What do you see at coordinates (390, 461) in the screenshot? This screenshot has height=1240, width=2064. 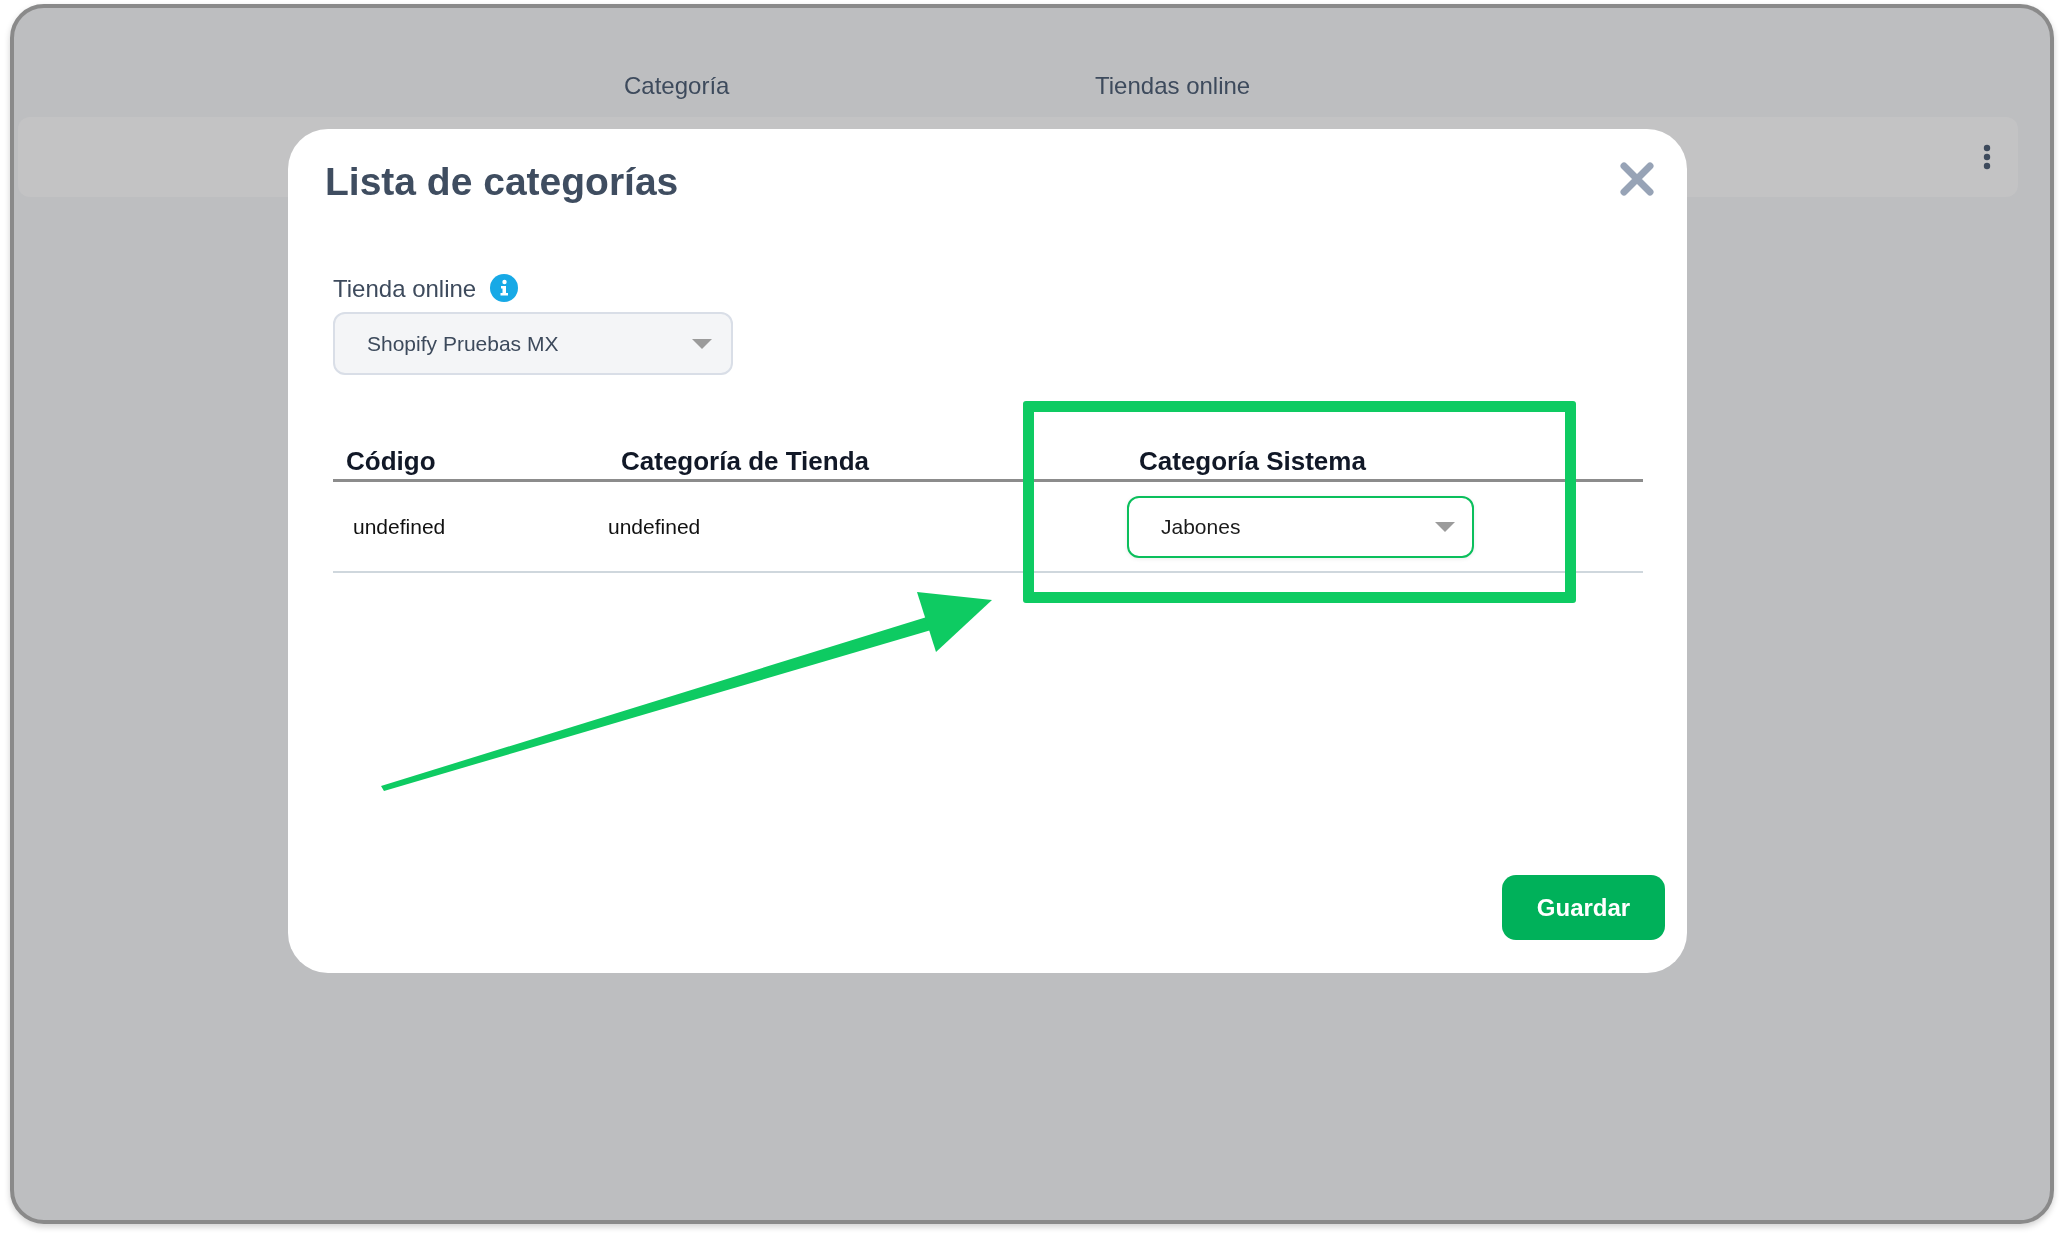 I see `column-header: Código` at bounding box center [390, 461].